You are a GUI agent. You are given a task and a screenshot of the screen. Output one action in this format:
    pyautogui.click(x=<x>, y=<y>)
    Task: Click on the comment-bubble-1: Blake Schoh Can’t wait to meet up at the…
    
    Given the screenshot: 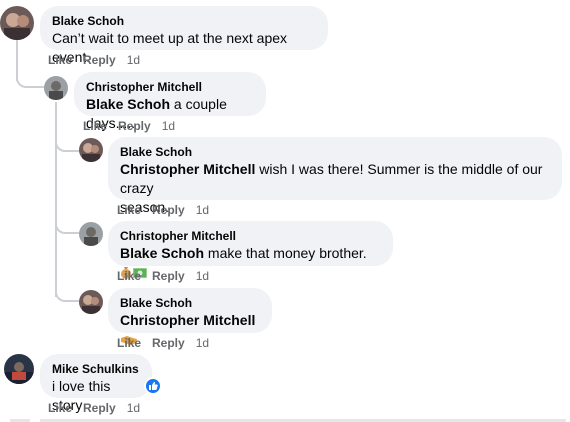 What is the action you would take?
    pyautogui.click(x=184, y=35)
    